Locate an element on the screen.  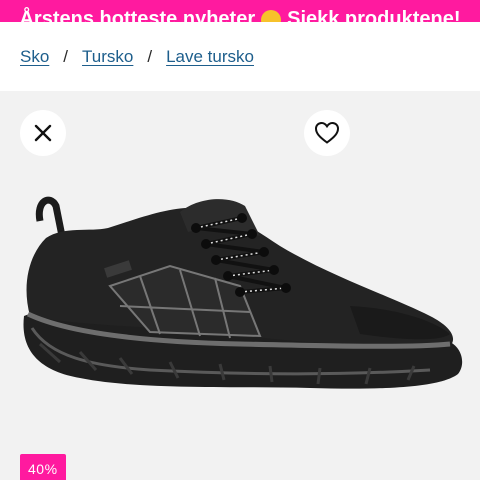
heart-icon is located at coordinates (327, 132).